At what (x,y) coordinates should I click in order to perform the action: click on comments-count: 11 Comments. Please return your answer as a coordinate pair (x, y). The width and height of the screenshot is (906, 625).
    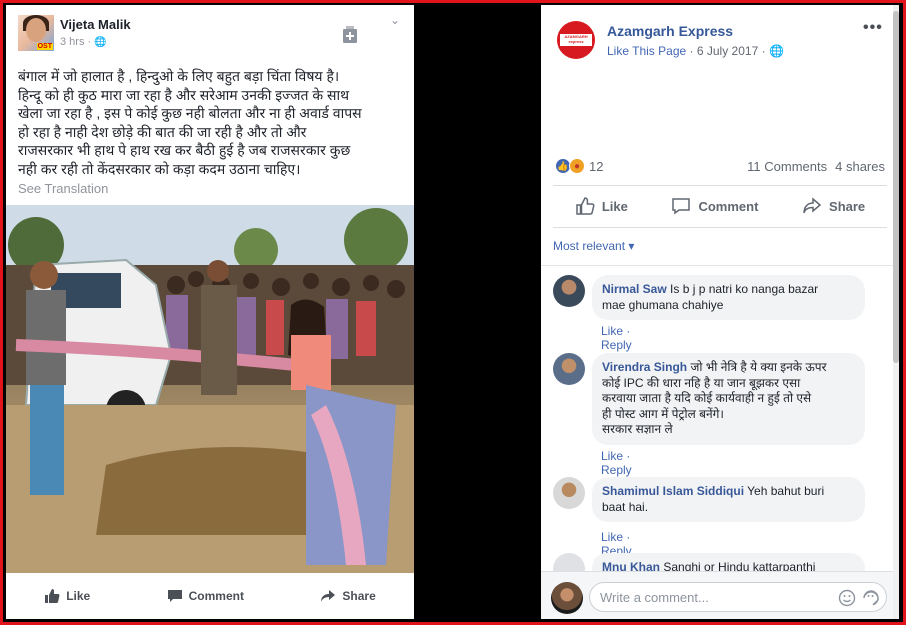
    Looking at the image, I should click on (787, 166).